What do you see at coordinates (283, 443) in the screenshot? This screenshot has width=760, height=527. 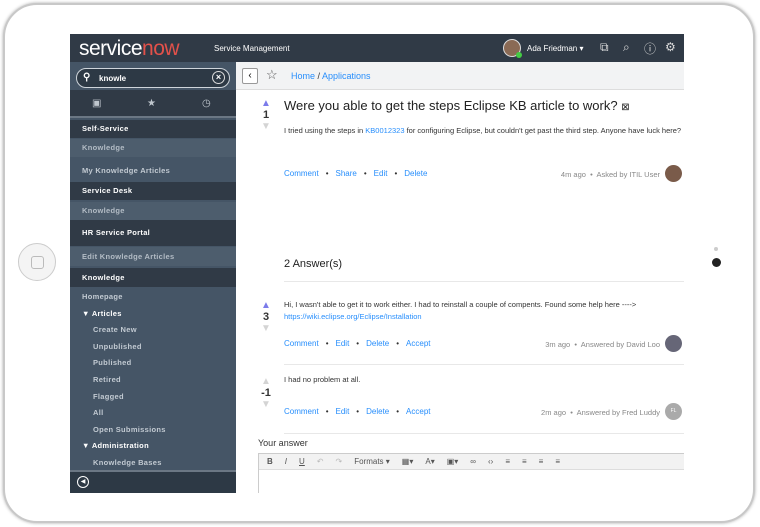 I see `your-answer-label: Your answer` at bounding box center [283, 443].